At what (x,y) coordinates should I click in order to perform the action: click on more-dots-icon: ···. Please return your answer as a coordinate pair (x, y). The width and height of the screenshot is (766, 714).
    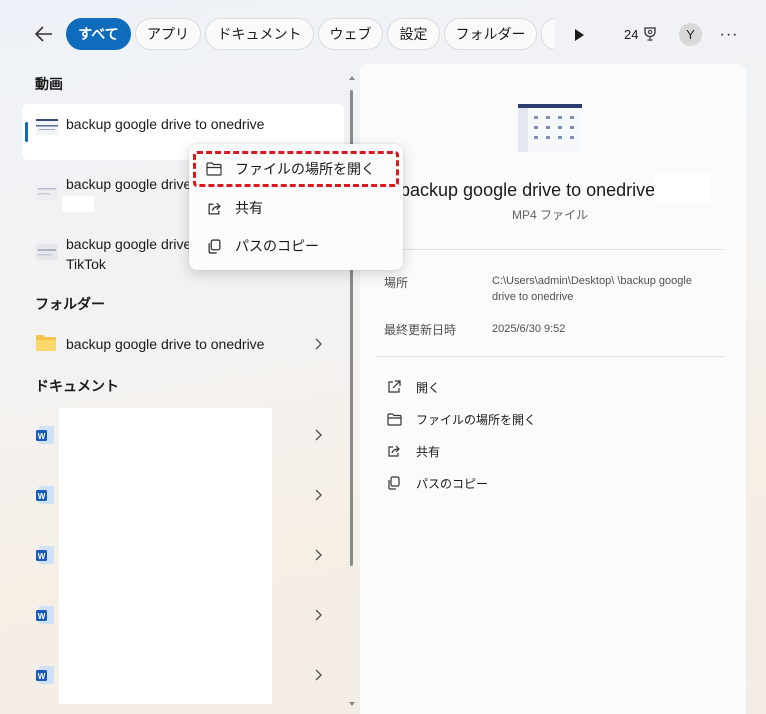
    Looking at the image, I should click on (729, 34).